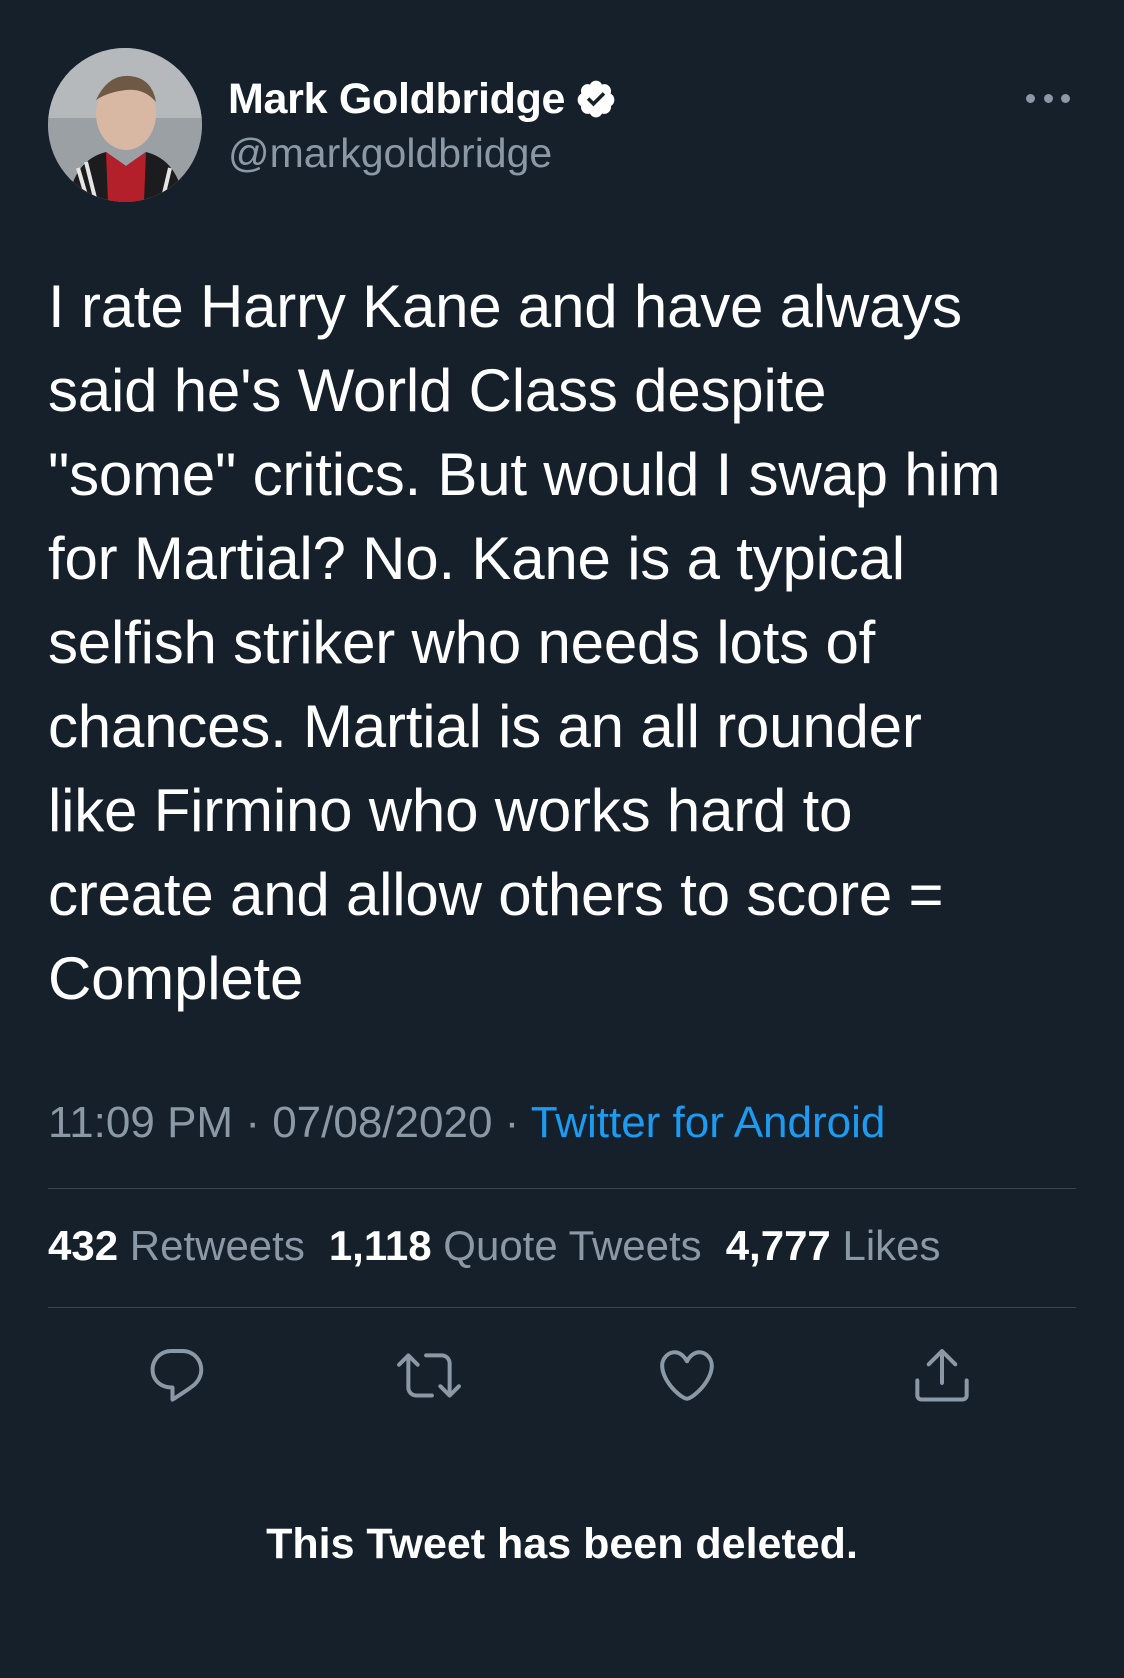 The width and height of the screenshot is (1124, 1678). I want to click on author-block: Mark Goldbridge @markgoldbridge, so click(422, 124).